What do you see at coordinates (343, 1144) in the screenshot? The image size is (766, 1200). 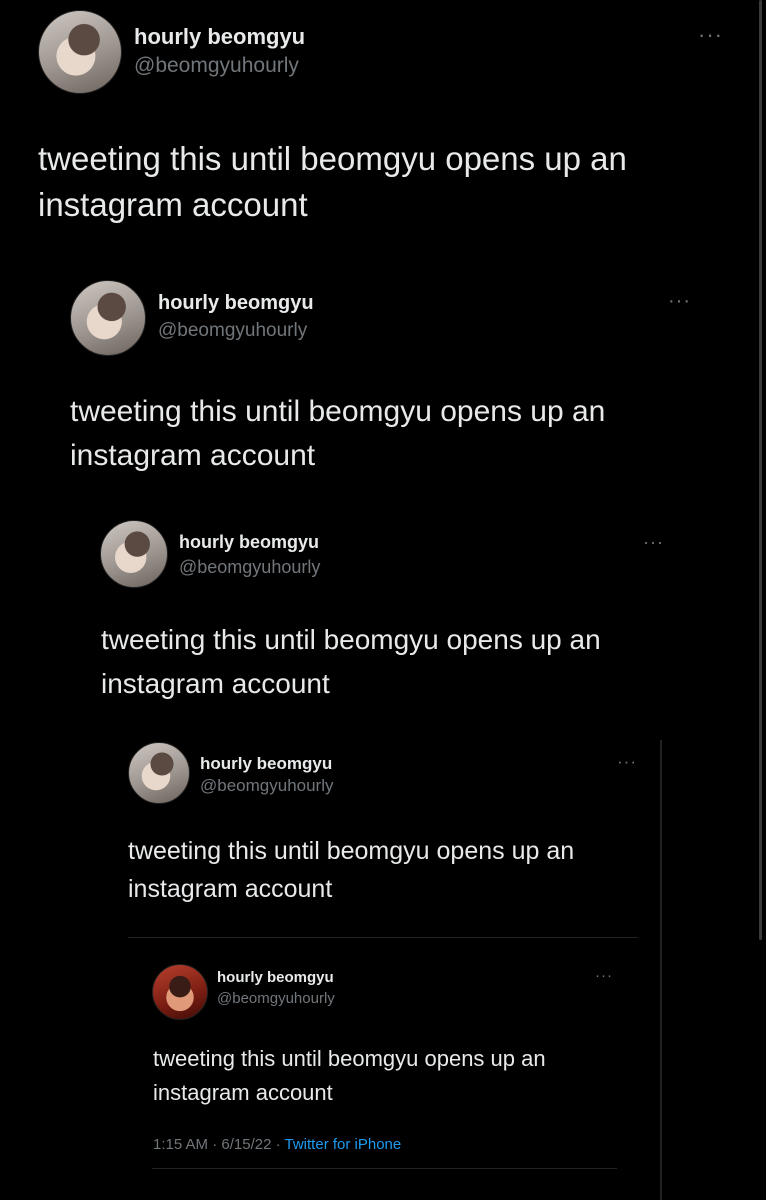 I see `tweet-source-link: Twitter for iPhone` at bounding box center [343, 1144].